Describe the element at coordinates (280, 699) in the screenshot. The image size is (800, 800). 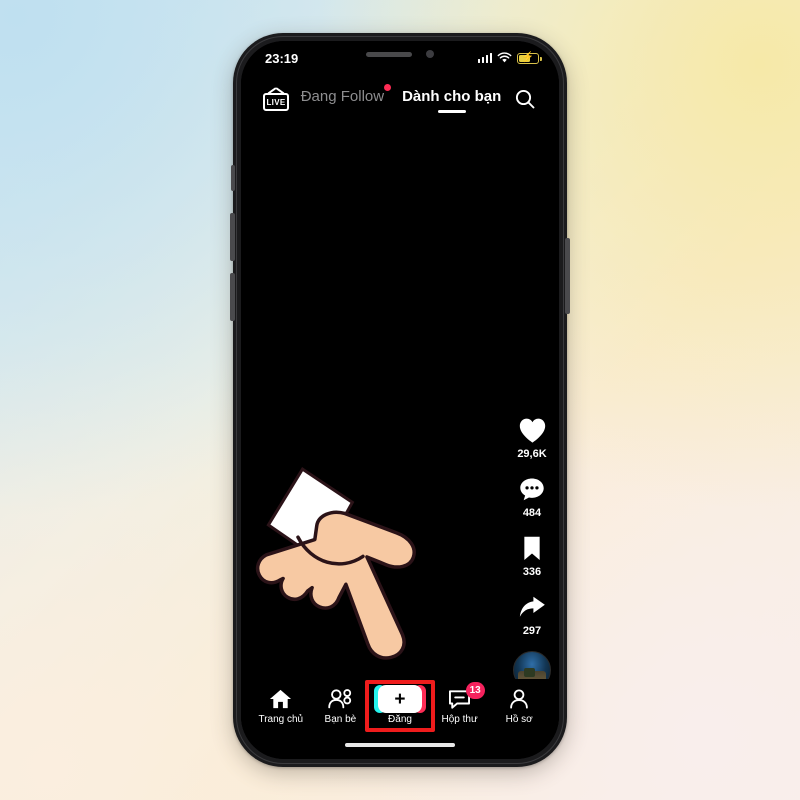
I see `home-icon` at that location.